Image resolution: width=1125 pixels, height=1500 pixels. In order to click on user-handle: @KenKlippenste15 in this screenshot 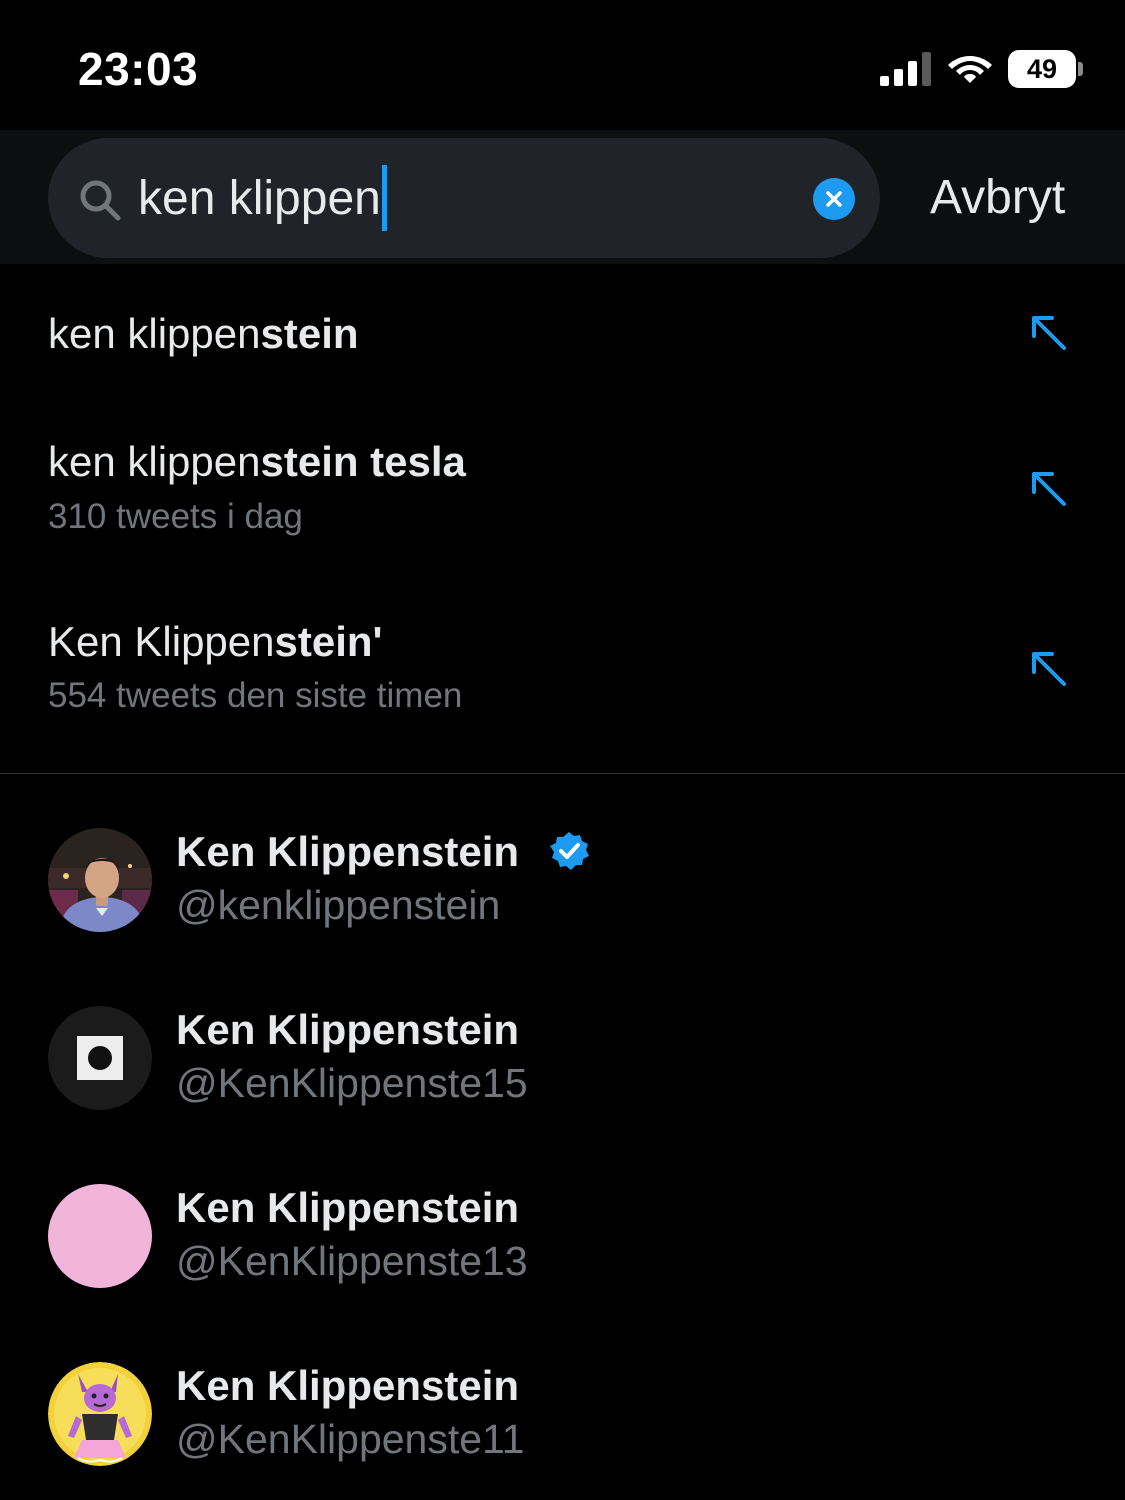, I will do `click(352, 1083)`.